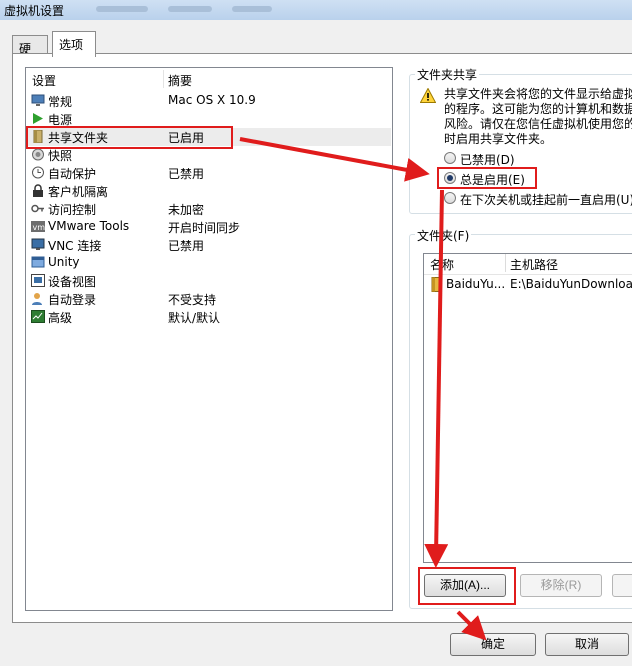 The image size is (632, 666). Describe the element at coordinates (622, 585) in the screenshot. I see `properties-button` at that location.